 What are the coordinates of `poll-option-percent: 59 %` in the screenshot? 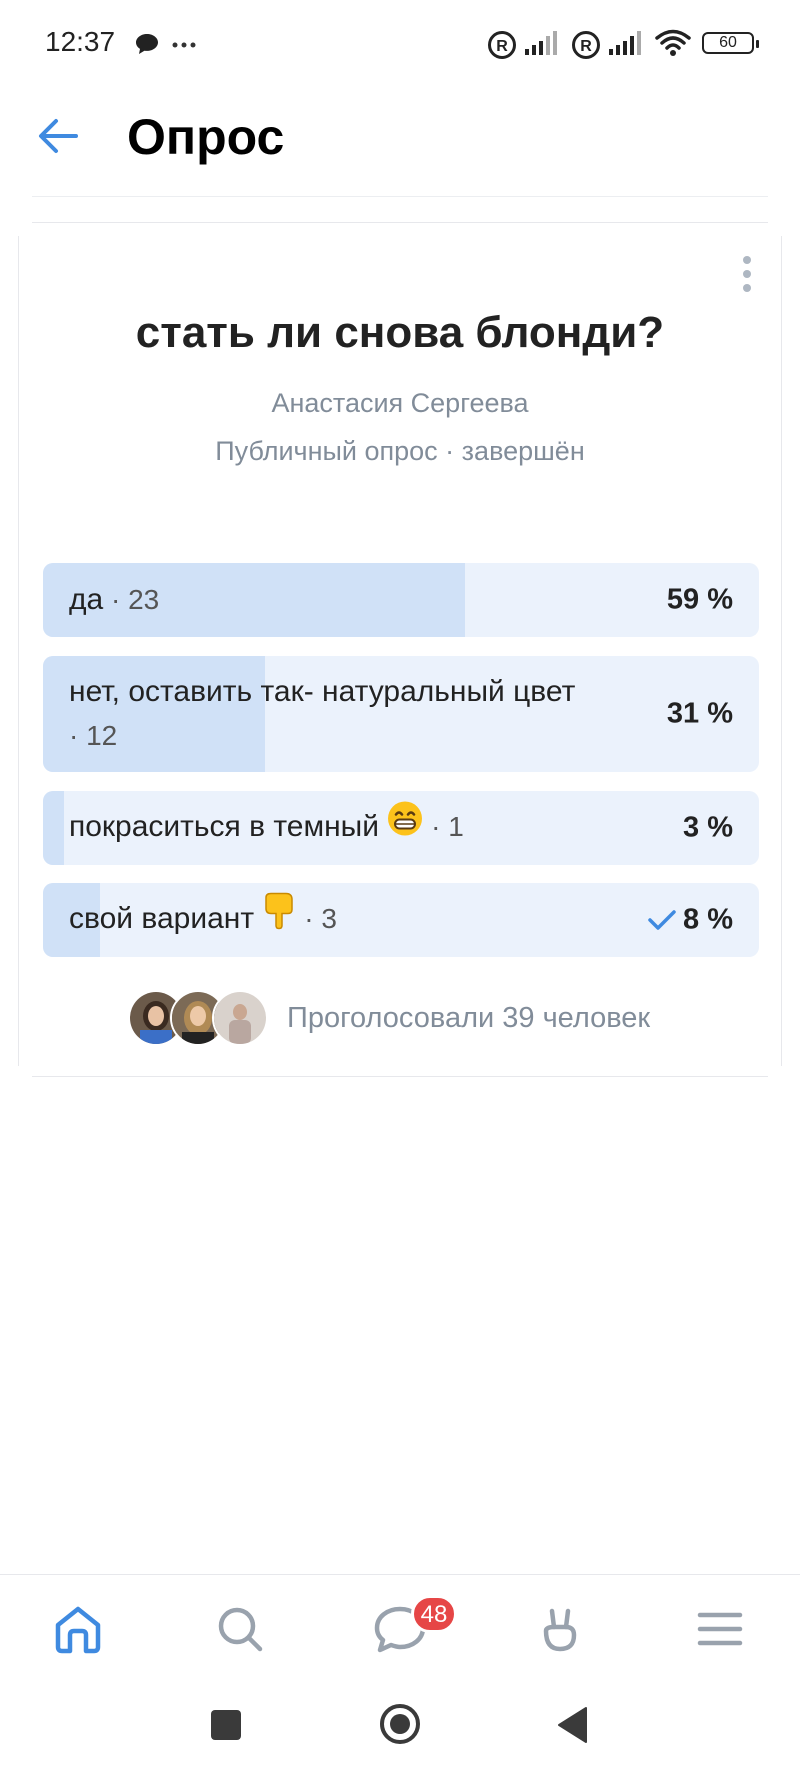 It's located at (699, 599).